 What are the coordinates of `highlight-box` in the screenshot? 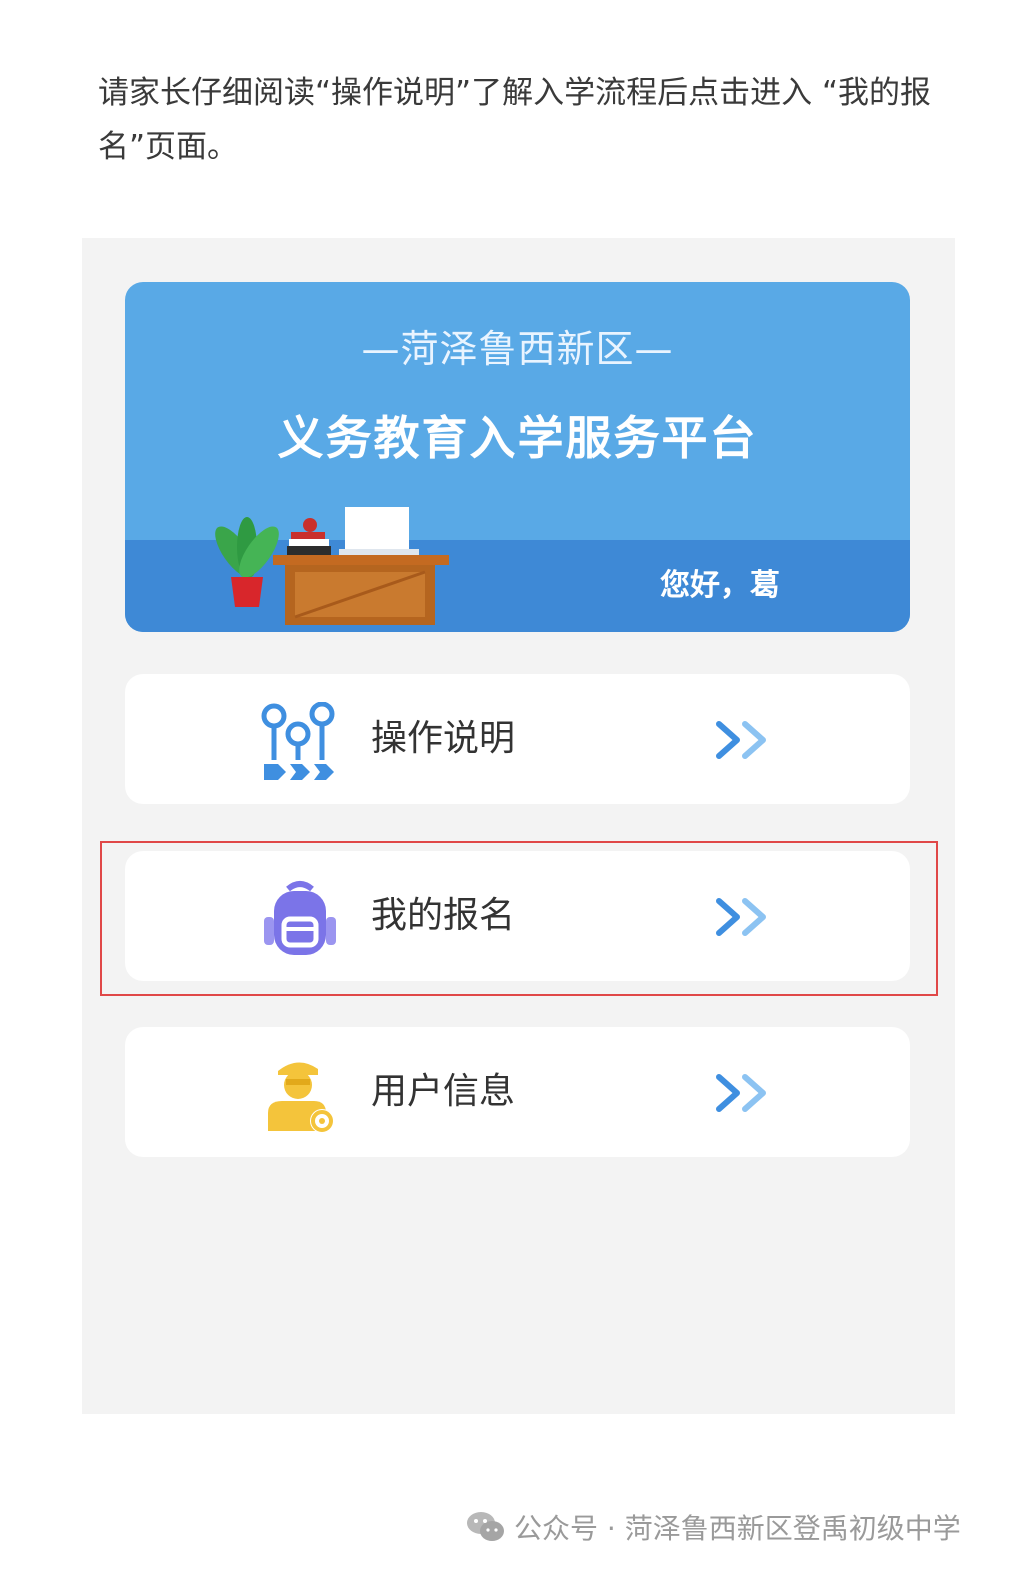 It's located at (519, 918).